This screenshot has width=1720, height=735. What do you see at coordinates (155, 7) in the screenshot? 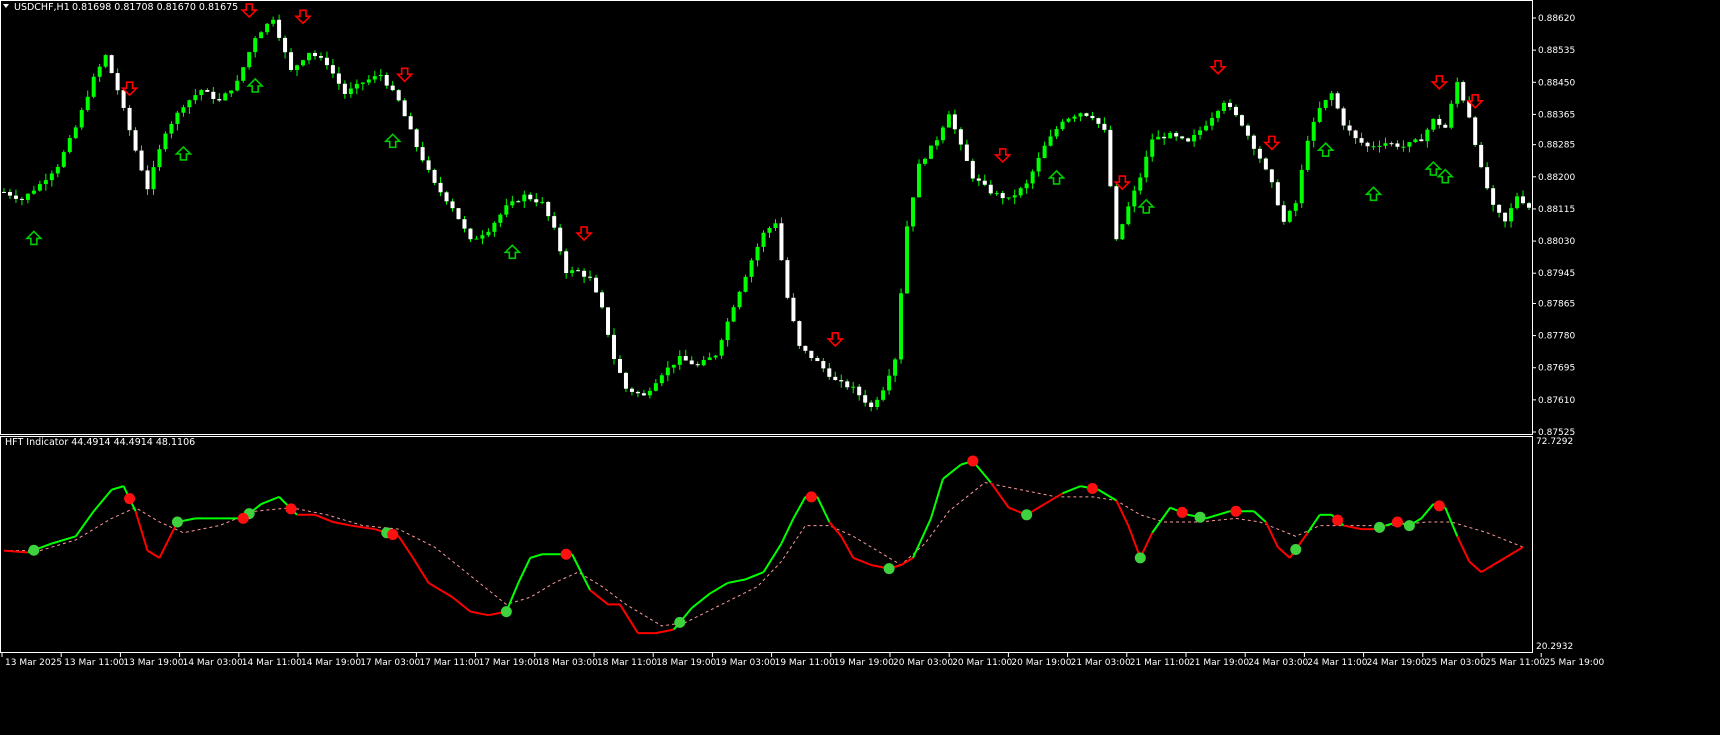
I see `ohlc-readout: 0.81698 0.81708 0.81670 0.81675` at bounding box center [155, 7].